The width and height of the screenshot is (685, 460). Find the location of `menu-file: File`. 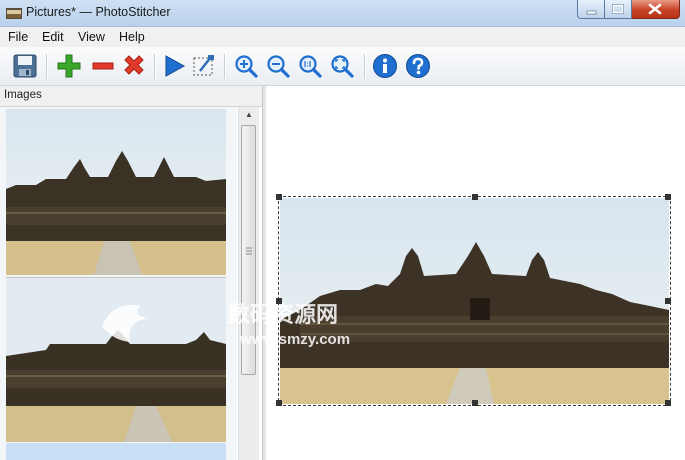

menu-file: File is located at coordinates (18, 37).